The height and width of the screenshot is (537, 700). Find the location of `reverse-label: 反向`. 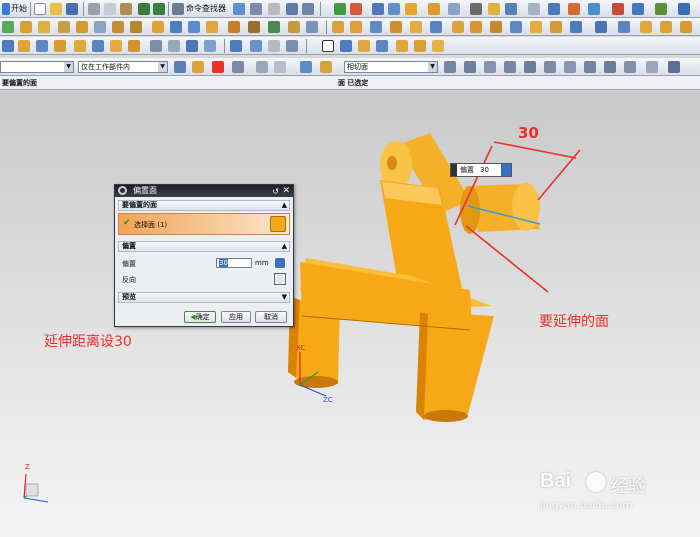

reverse-label: 反向 is located at coordinates (129, 280).